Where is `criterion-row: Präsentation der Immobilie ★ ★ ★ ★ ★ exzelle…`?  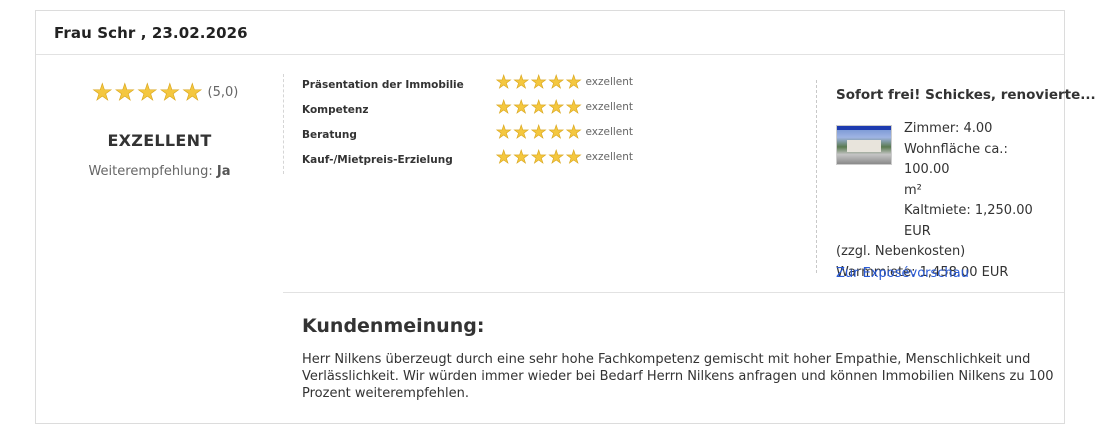
criterion-row: Präsentation der Immobilie ★ ★ ★ ★ ★ exzelle… is located at coordinates (492, 85).